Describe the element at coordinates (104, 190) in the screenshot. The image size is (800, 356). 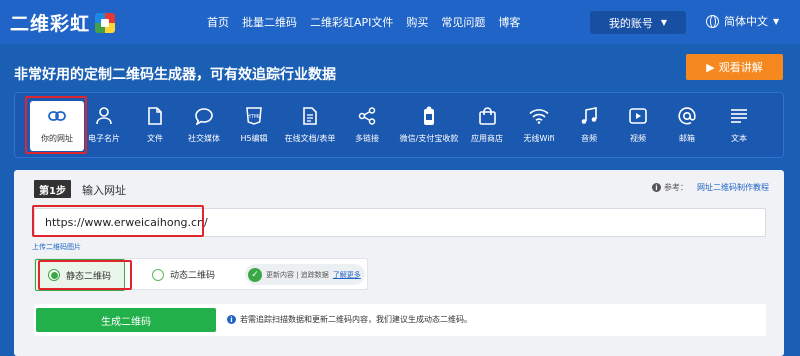
I see `step-title: 输入网址` at that location.